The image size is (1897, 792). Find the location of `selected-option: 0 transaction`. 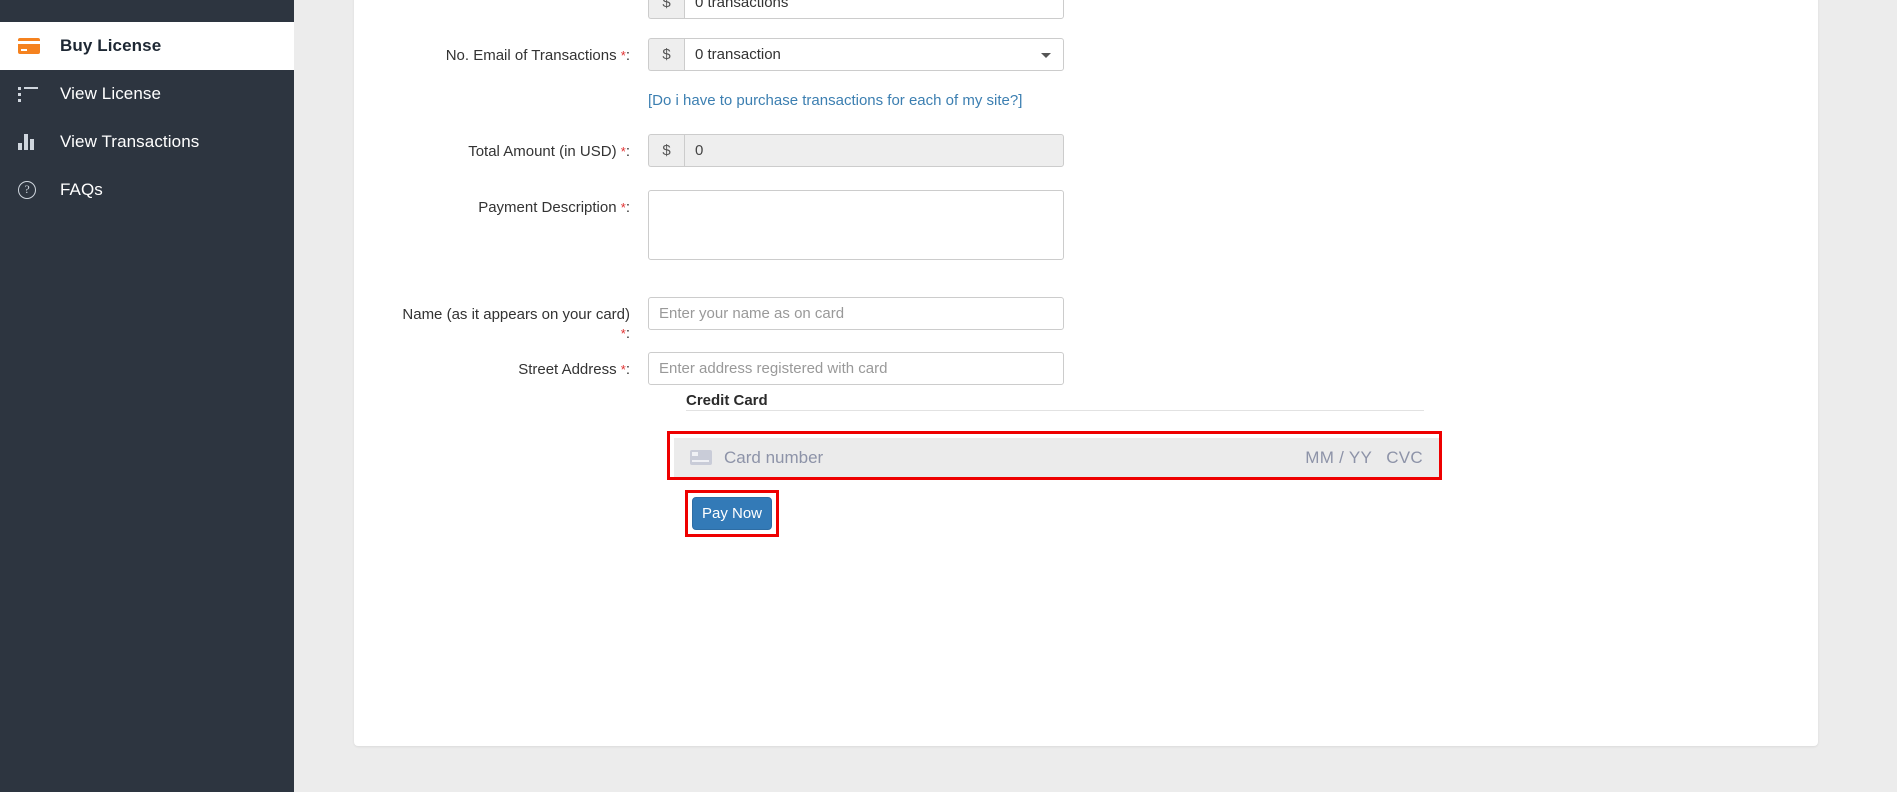

selected-option: 0 transaction is located at coordinates (738, 54).